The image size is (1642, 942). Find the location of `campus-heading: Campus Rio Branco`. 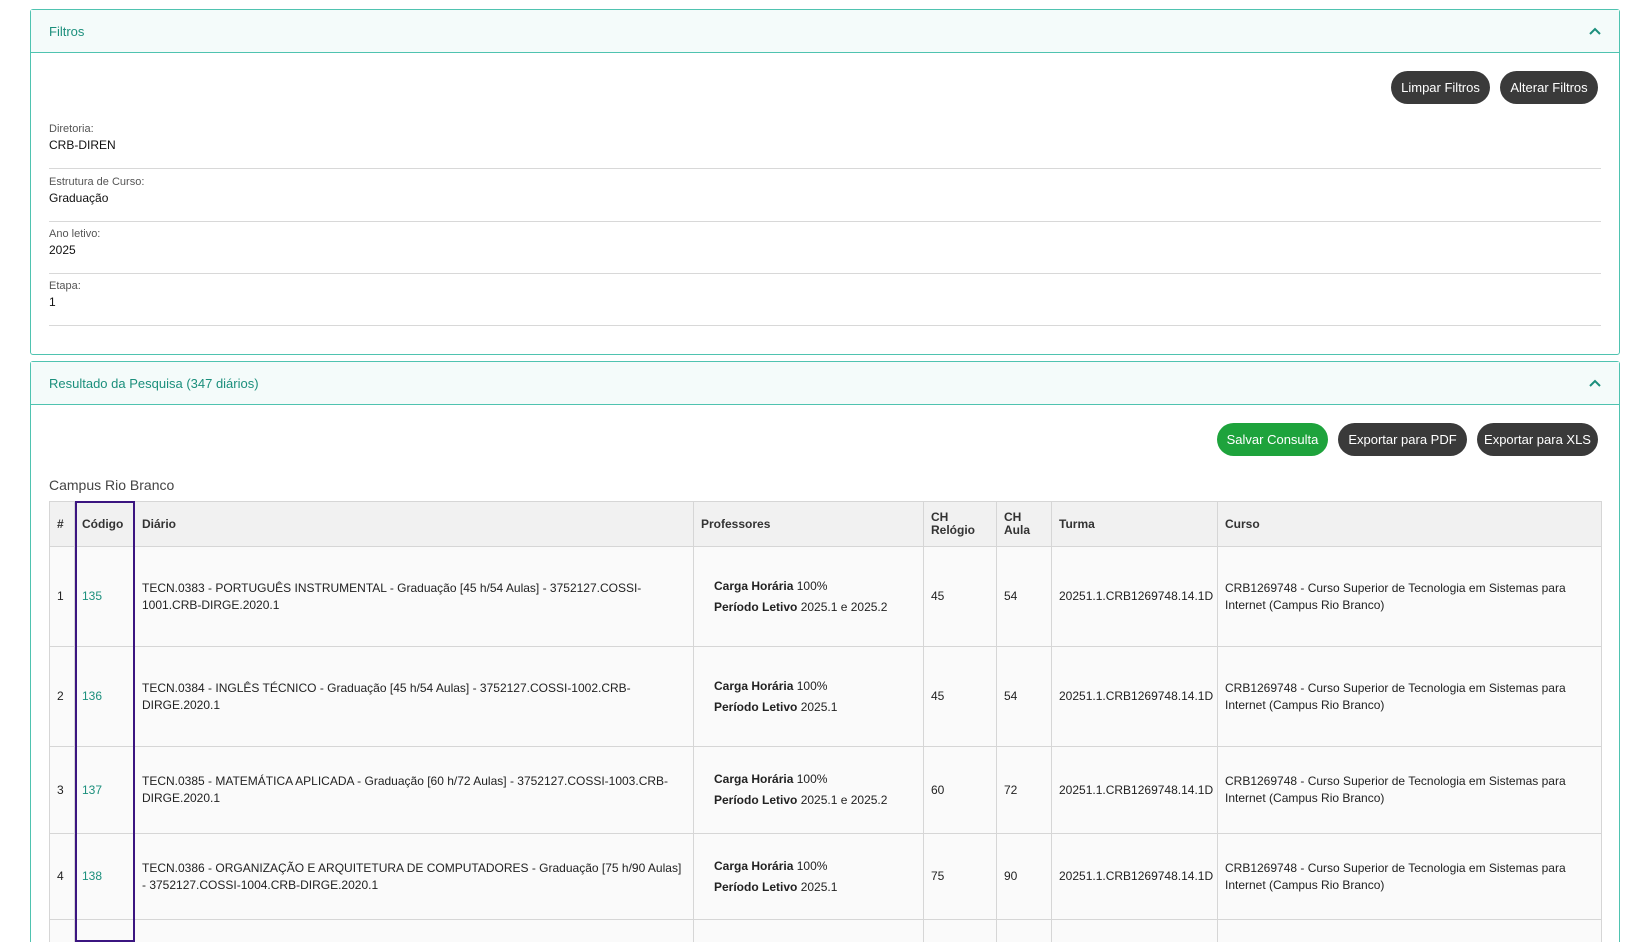

campus-heading: Campus Rio Branco is located at coordinates (112, 485).